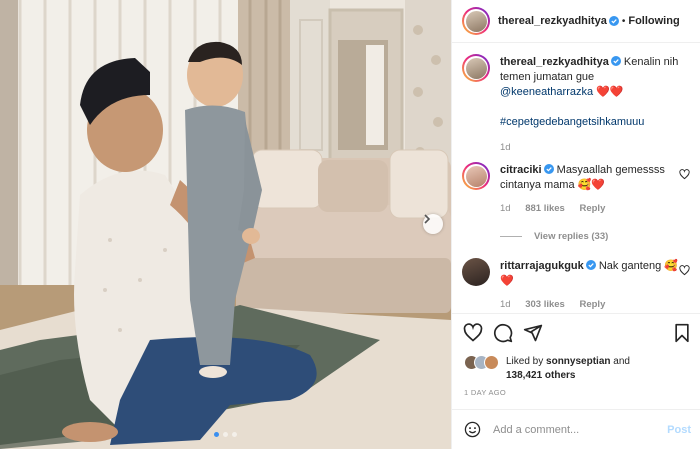 The width and height of the screenshot is (700, 449). Describe the element at coordinates (682, 333) in the screenshot. I see `bookmark-icon` at that location.